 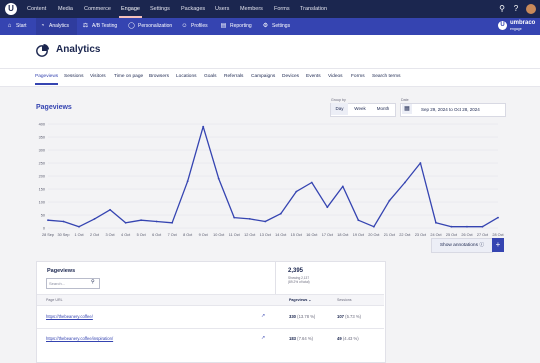 What do you see at coordinates (339, 109) in the screenshot?
I see `group-by-day-button: Day` at bounding box center [339, 109].